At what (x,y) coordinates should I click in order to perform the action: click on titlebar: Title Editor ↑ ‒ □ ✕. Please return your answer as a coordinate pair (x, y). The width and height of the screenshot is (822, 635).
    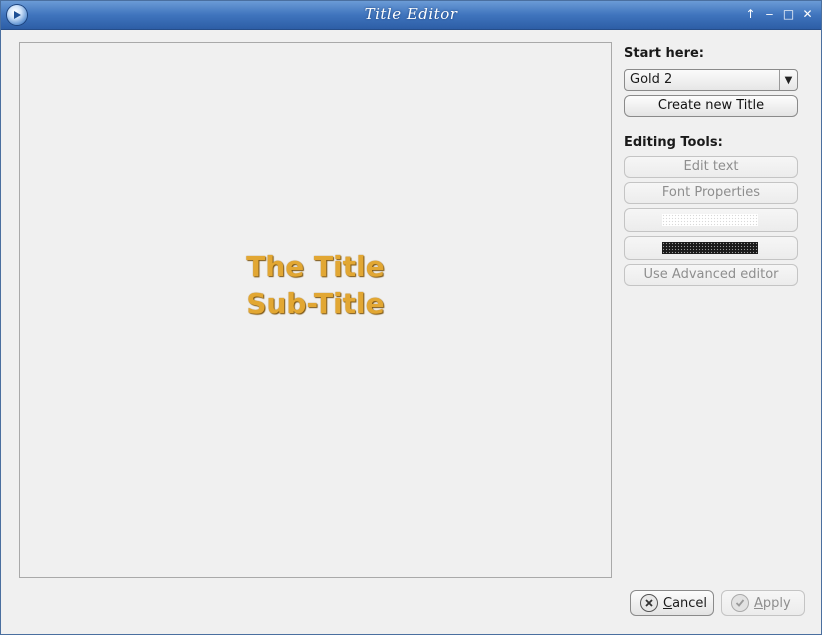
    Looking at the image, I should click on (411, 15).